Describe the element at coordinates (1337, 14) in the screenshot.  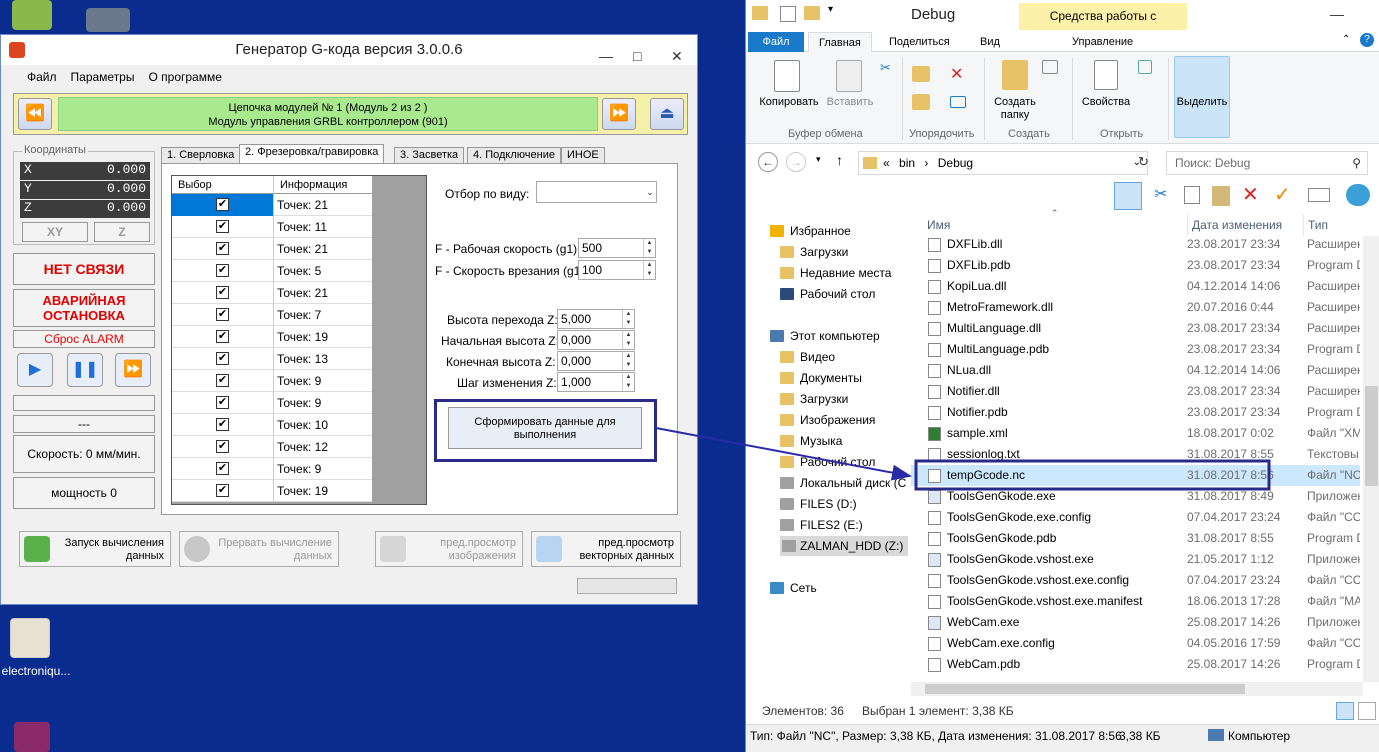
I see `explorer-minimize-button: —` at that location.